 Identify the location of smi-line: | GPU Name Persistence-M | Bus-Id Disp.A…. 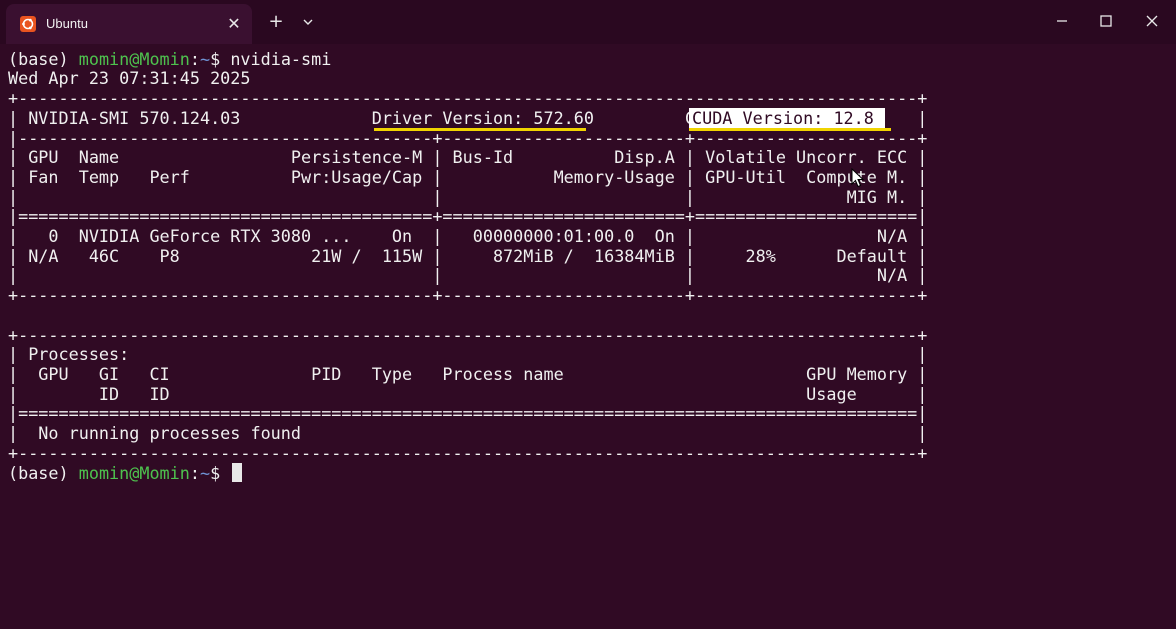
(468, 157).